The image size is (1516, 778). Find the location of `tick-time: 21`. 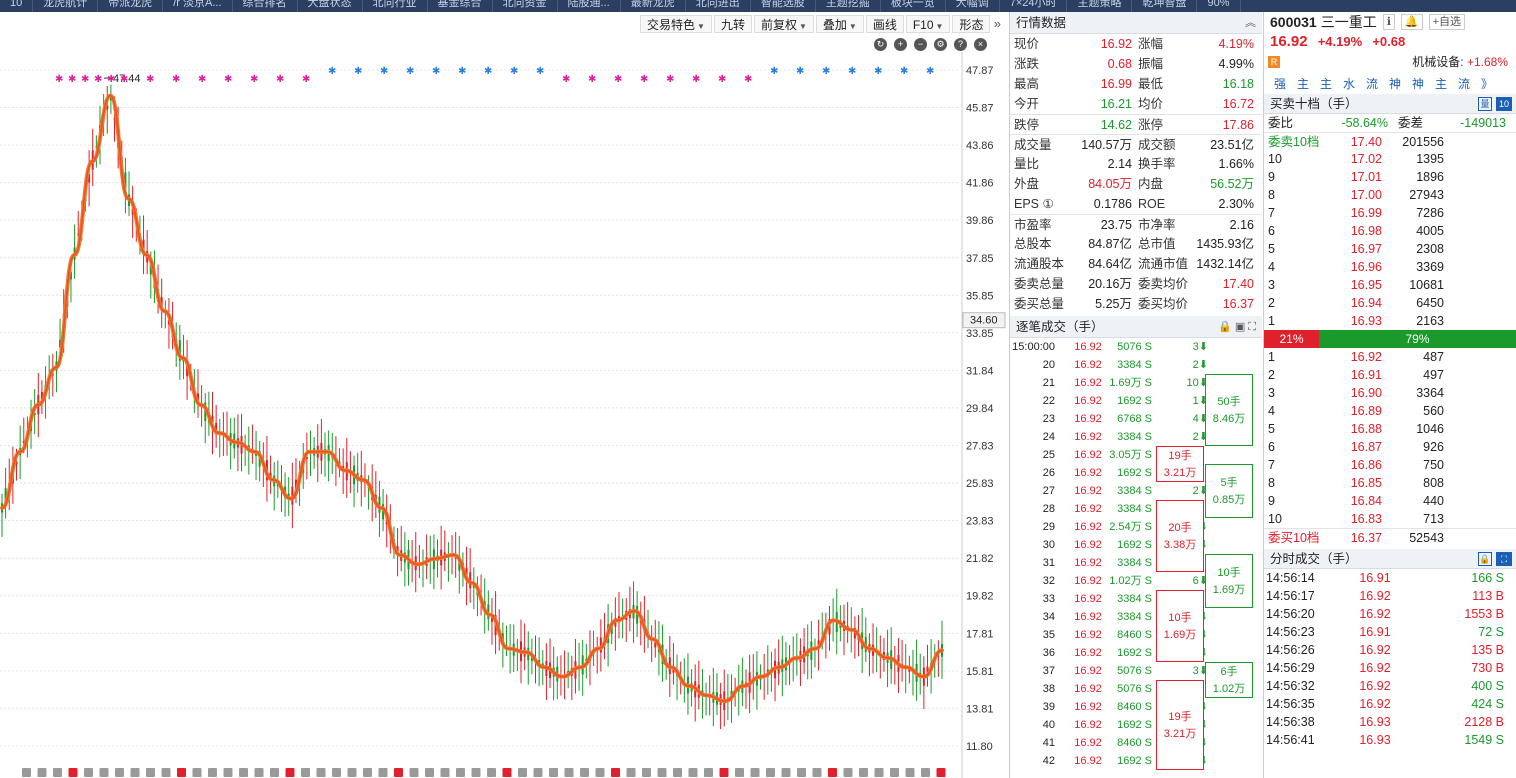

tick-time: 21 is located at coordinates (1048, 383).